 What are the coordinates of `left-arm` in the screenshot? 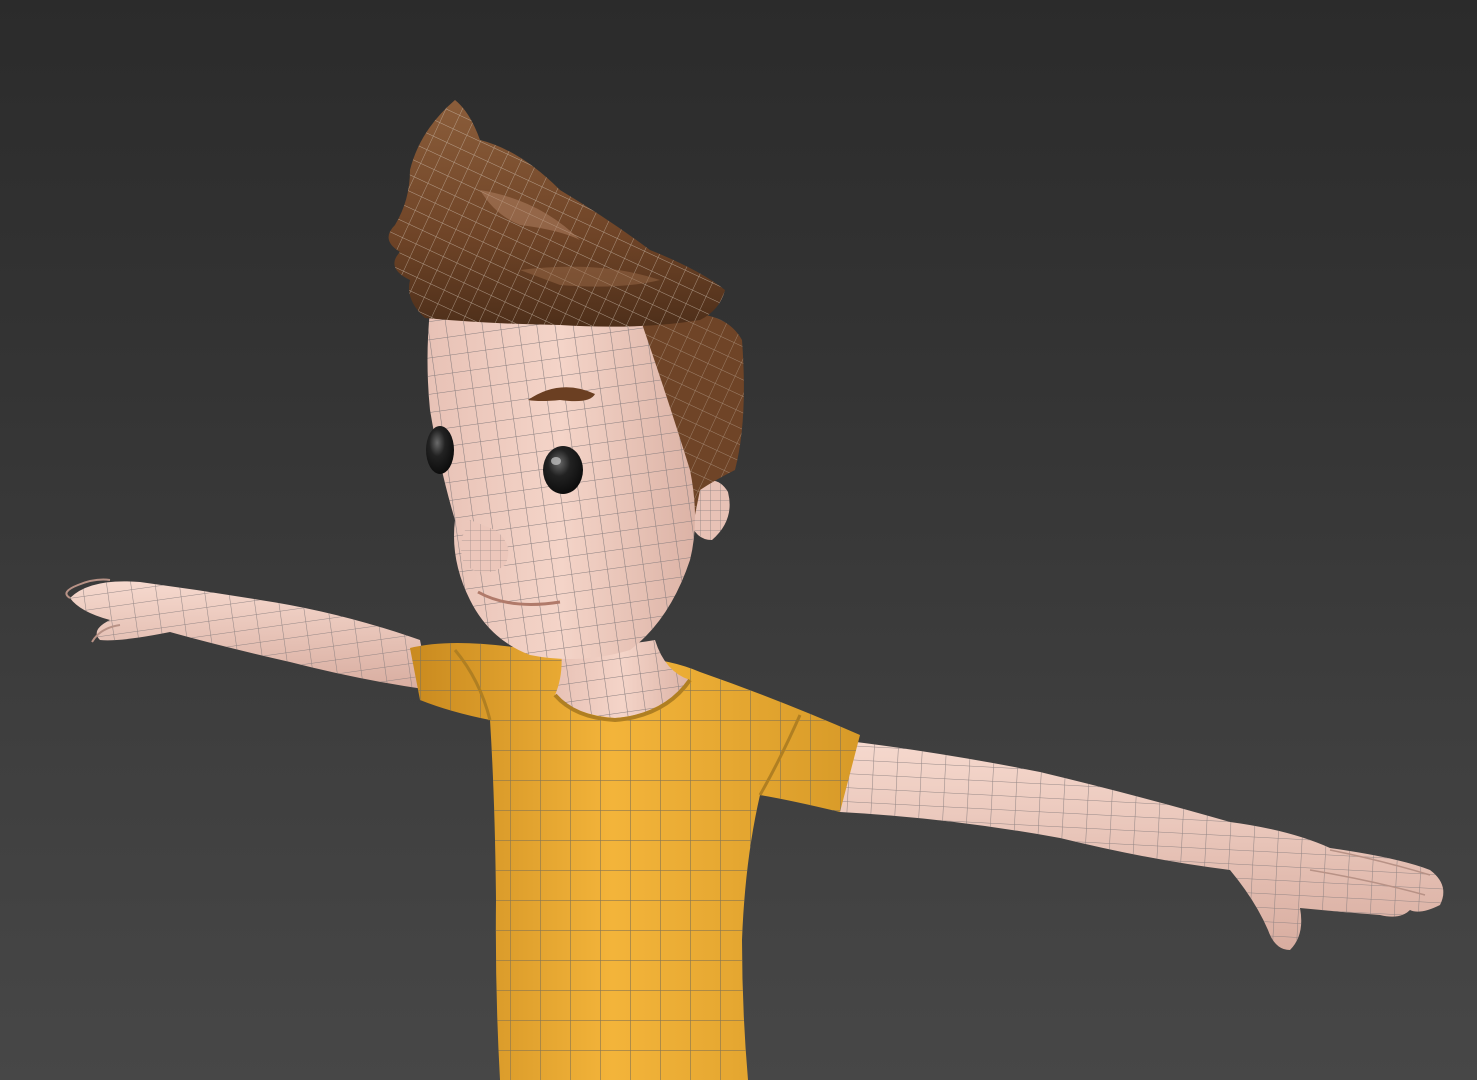 It's located at (247, 634).